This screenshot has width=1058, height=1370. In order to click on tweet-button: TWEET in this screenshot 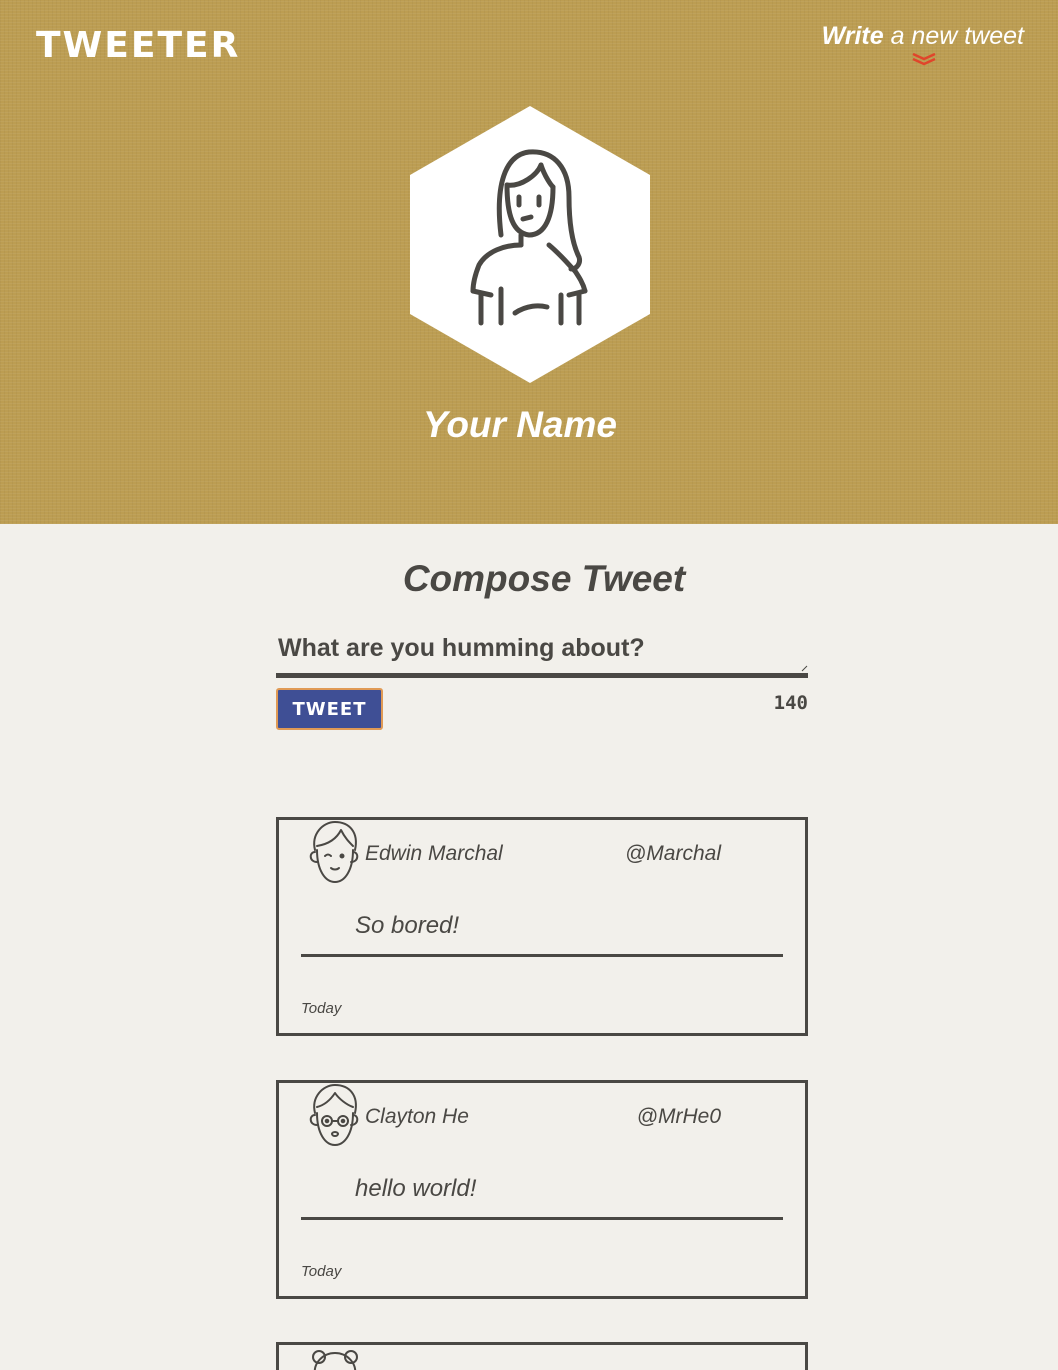, I will do `click(329, 709)`.